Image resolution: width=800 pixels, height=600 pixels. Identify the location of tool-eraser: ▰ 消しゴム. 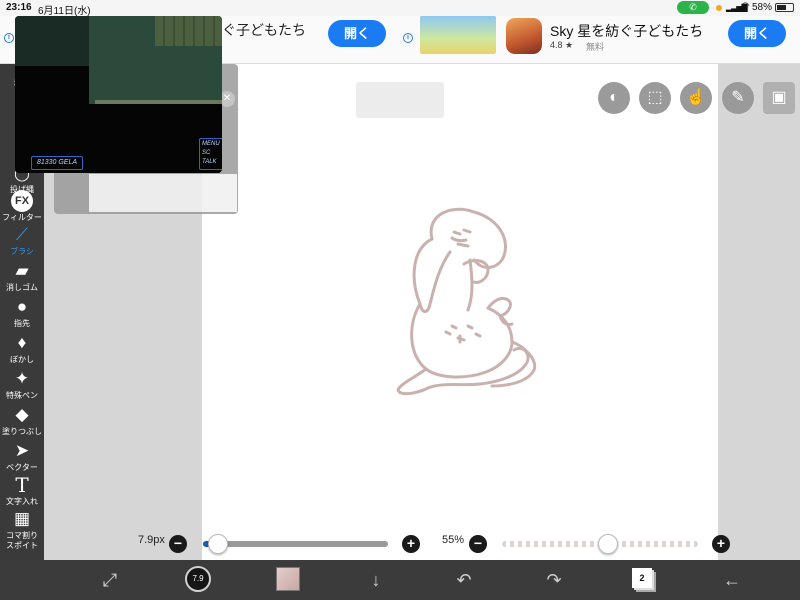
(22, 278).